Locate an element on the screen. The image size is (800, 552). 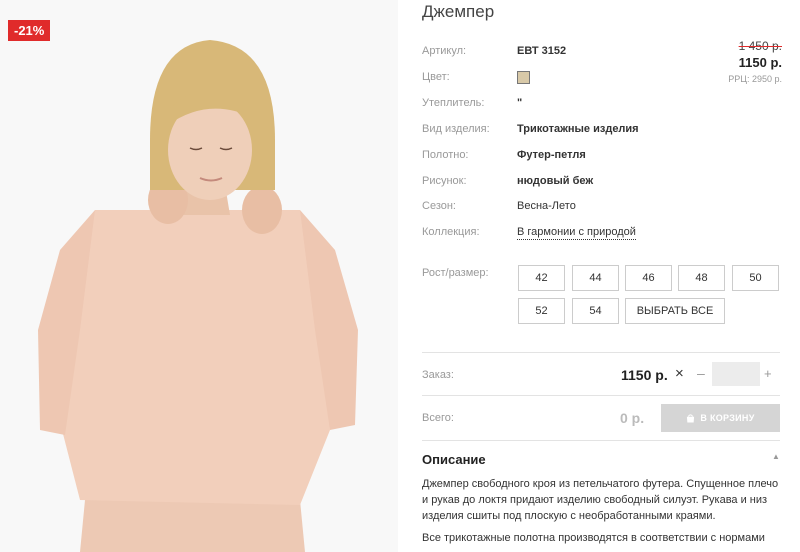
article-value: ЕВТ 3152 is located at coordinates (542, 51).